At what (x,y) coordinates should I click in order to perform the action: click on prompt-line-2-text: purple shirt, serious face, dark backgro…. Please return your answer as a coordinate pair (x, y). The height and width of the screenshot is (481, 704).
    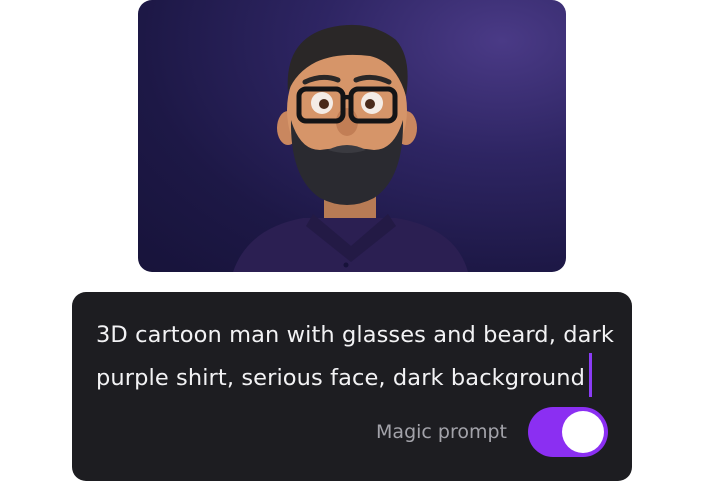
    Looking at the image, I should click on (341, 378).